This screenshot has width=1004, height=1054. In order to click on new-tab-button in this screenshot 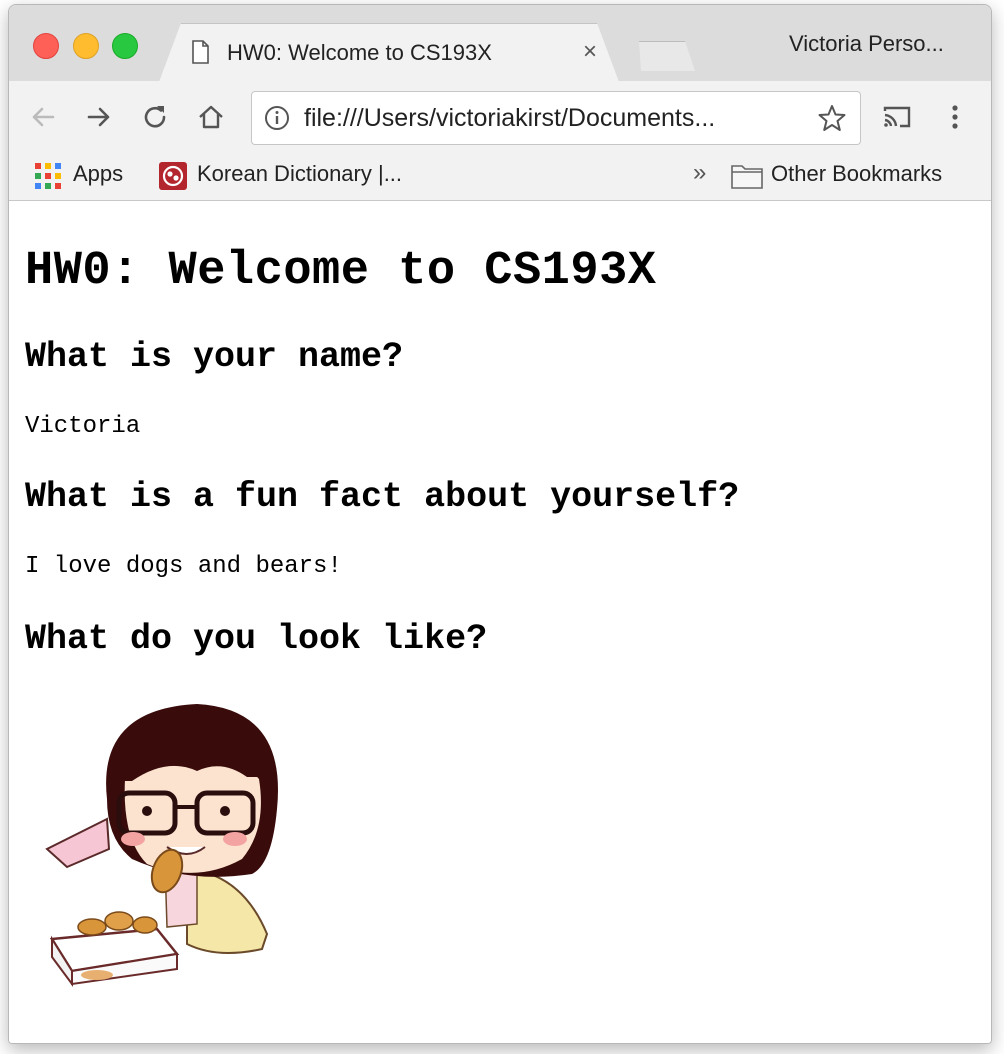, I will do `click(667, 56)`.